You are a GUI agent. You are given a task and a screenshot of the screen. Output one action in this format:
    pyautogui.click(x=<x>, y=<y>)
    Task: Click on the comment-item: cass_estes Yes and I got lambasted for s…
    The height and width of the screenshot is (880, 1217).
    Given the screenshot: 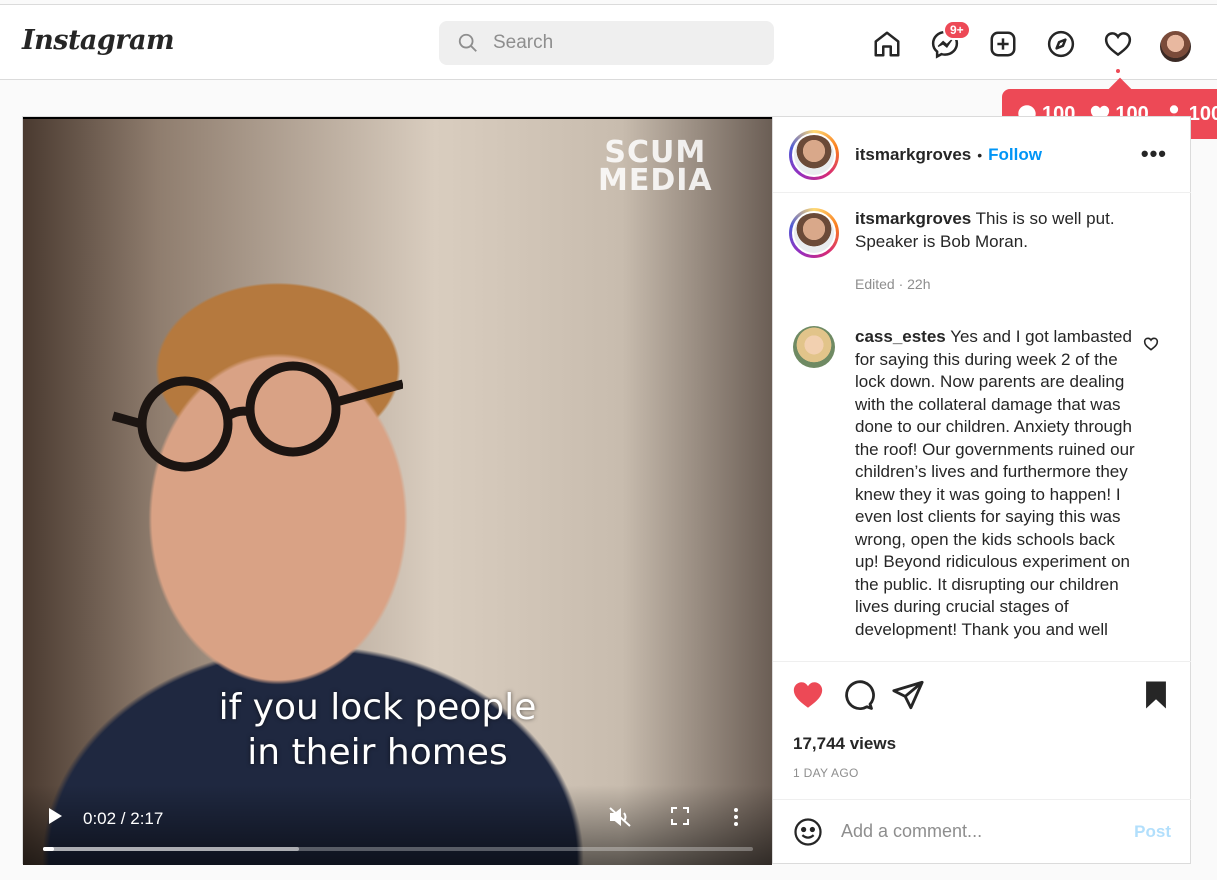 What is the action you would take?
    pyautogui.click(x=984, y=483)
    